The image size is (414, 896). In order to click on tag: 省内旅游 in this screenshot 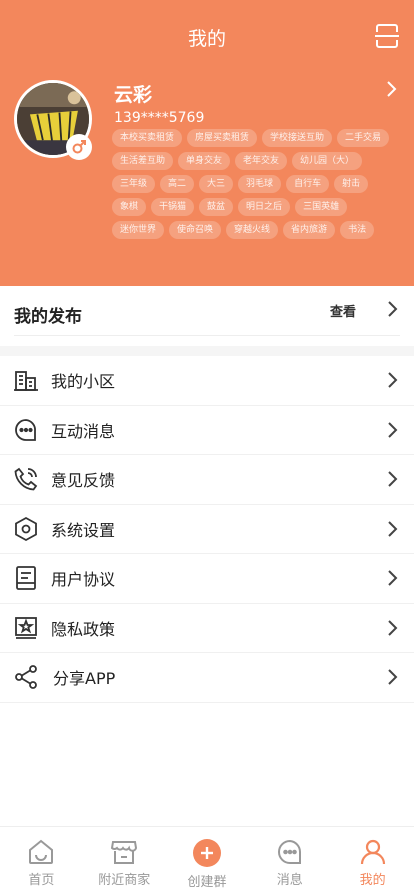, I will do `click(309, 230)`.